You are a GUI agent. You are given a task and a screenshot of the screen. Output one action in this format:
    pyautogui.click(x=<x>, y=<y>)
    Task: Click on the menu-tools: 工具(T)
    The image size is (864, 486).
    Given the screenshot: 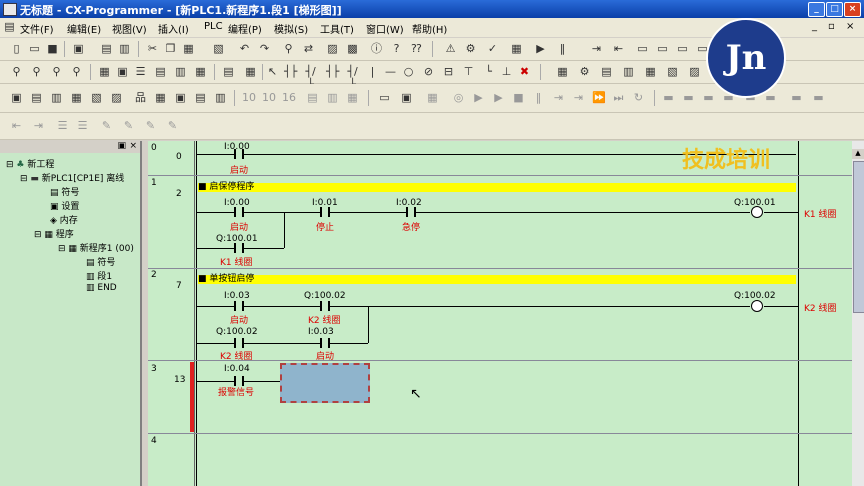 What is the action you would take?
    pyautogui.click(x=337, y=28)
    